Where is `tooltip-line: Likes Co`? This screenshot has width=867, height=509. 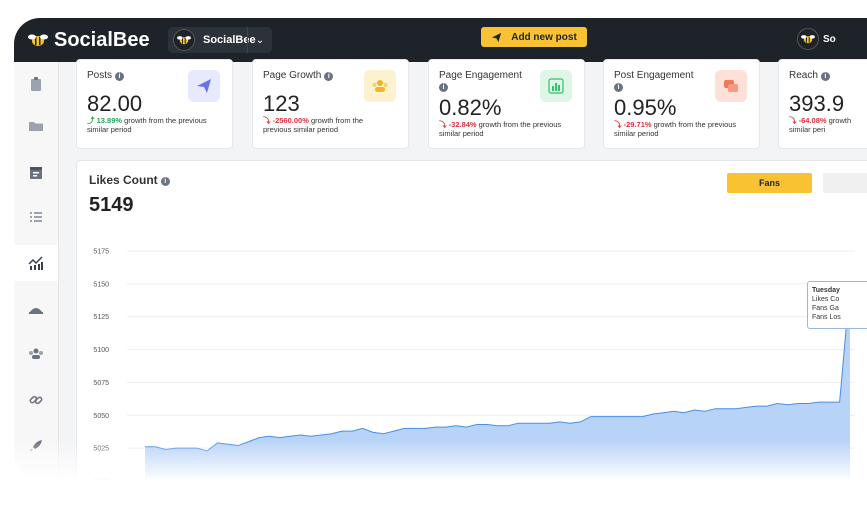 tooltip-line: Likes Co is located at coordinates (826, 299).